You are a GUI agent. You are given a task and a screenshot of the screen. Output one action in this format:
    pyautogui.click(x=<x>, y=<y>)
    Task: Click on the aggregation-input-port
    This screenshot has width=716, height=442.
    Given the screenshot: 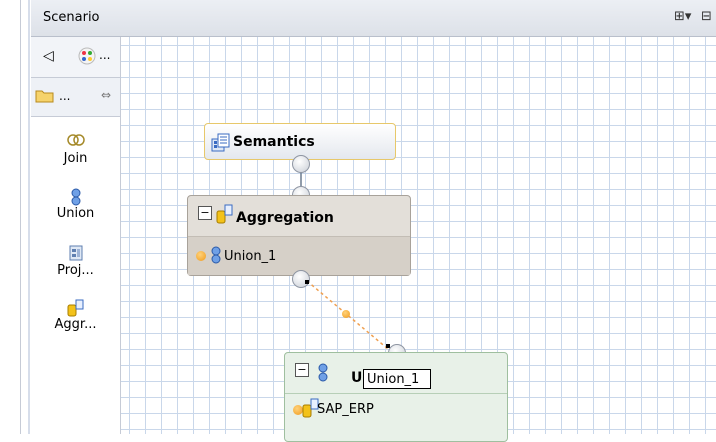 What is the action you would take?
    pyautogui.click(x=301, y=279)
    